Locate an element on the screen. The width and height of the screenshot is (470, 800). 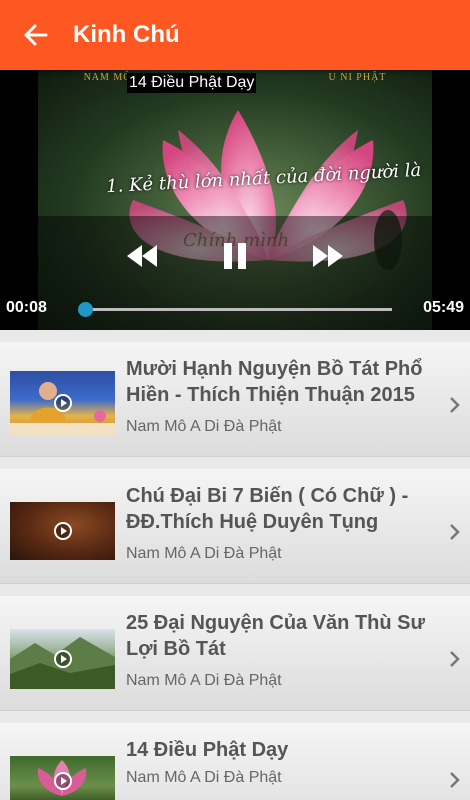
video-title: 25 Đại Nguyện Của Văn Thù Sư Lợi Bồ Tát is located at coordinates (275, 636).